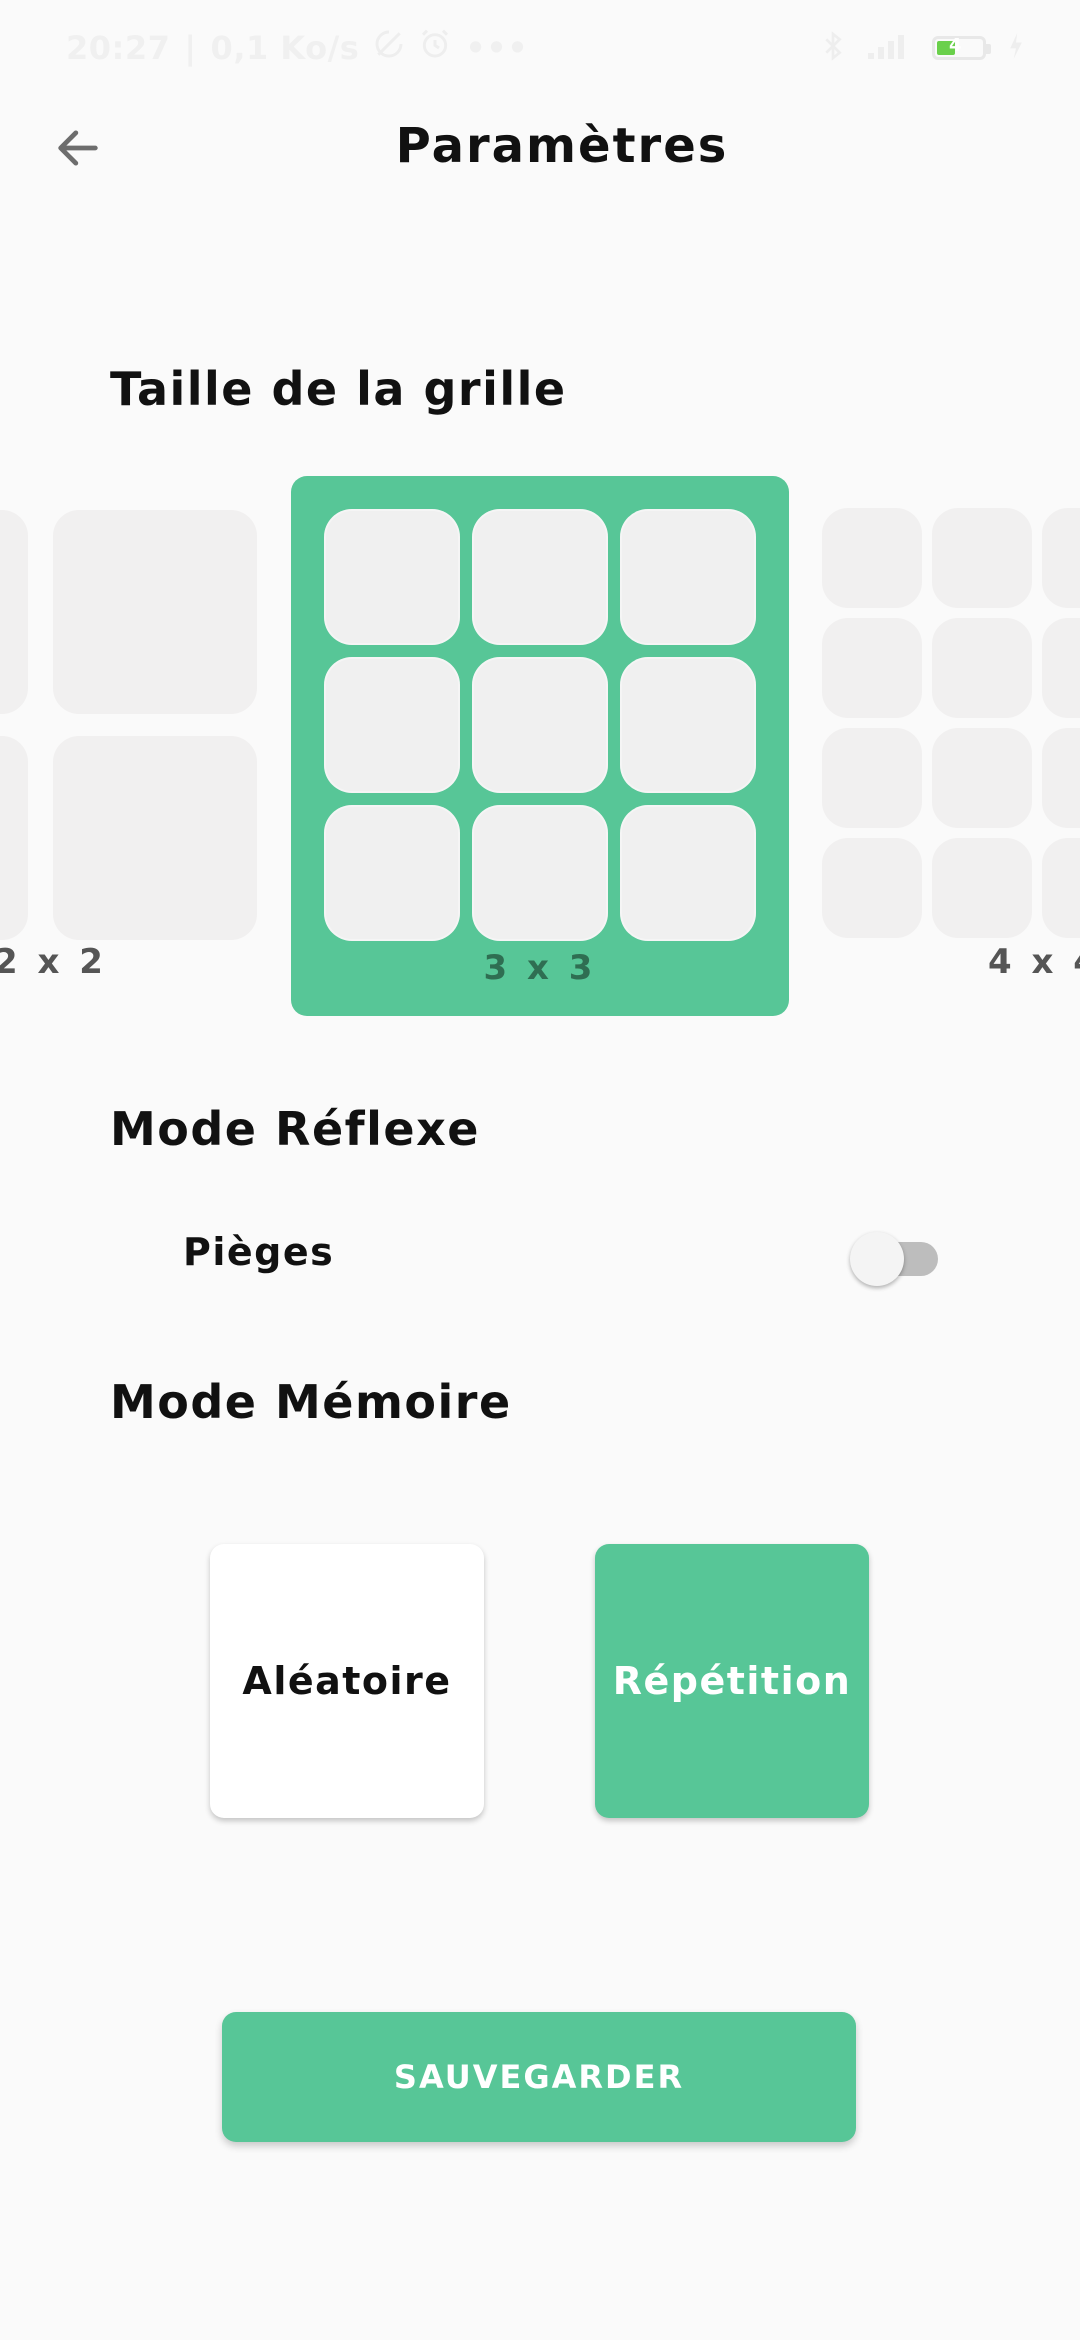 The width and height of the screenshot is (1080, 2340). What do you see at coordinates (540, 968) in the screenshot?
I see `grid-option-label: 3 x 3` at bounding box center [540, 968].